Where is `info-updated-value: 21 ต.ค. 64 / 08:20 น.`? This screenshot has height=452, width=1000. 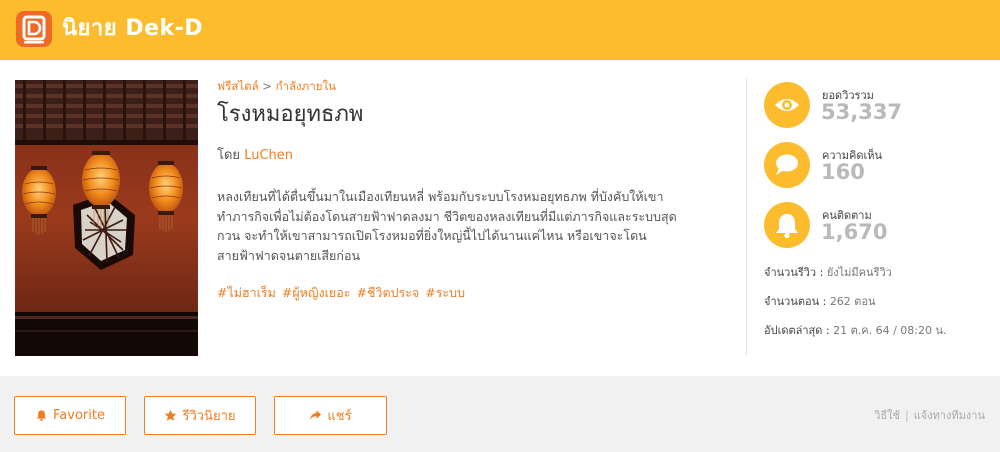
info-updated-value: 21 ต.ค. 64 / 08:20 น. is located at coordinates (890, 330).